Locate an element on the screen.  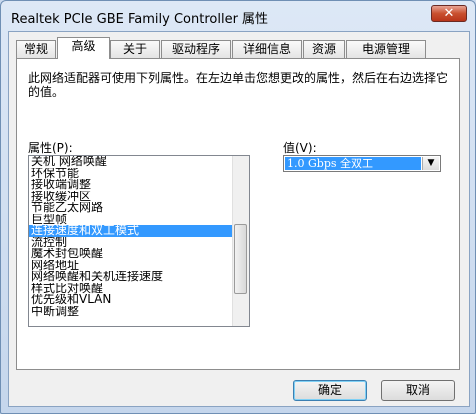
list-item: 节能乙太网路 is located at coordinates (131, 208).